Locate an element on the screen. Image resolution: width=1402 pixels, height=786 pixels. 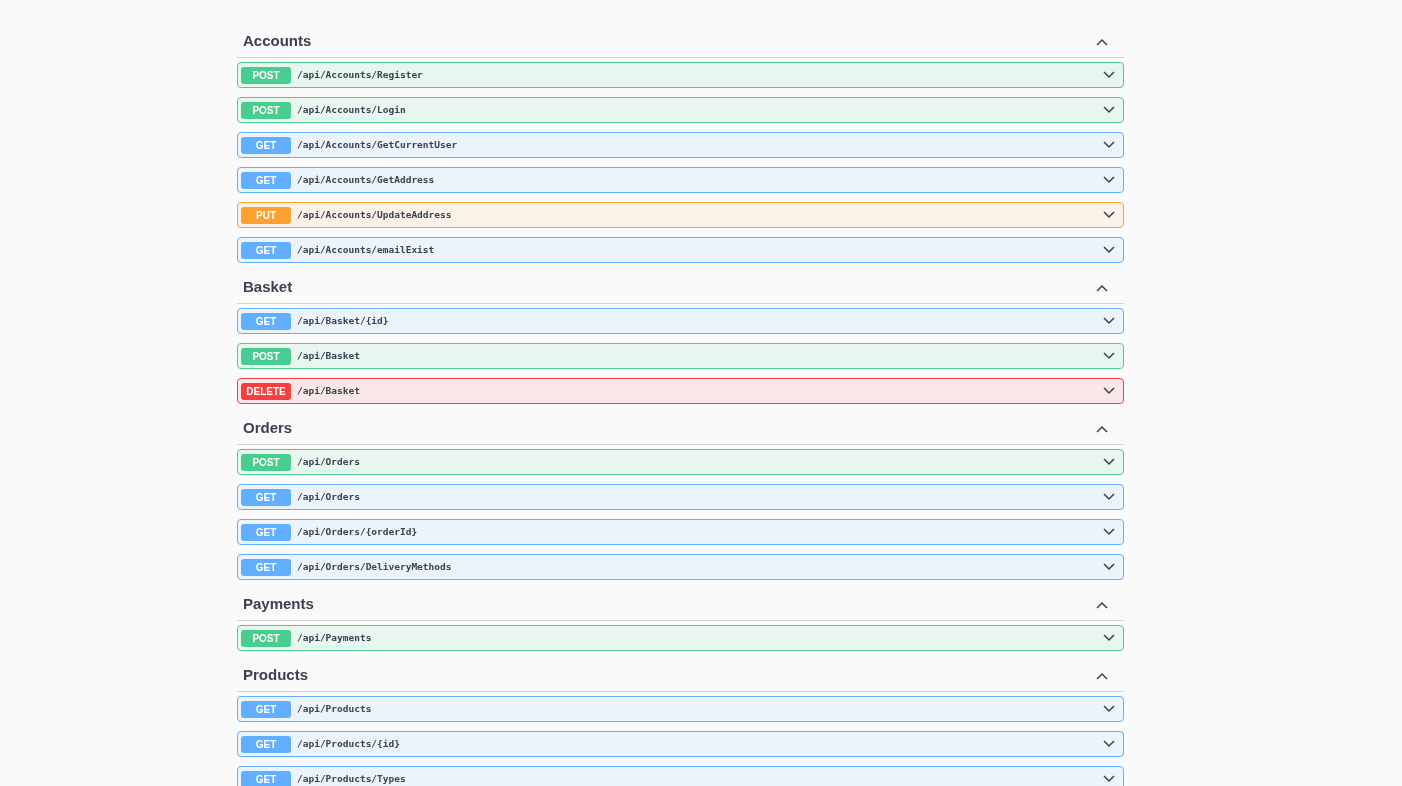
endpoint-row: GET /api/Accounts/emailExist is located at coordinates (680, 250).